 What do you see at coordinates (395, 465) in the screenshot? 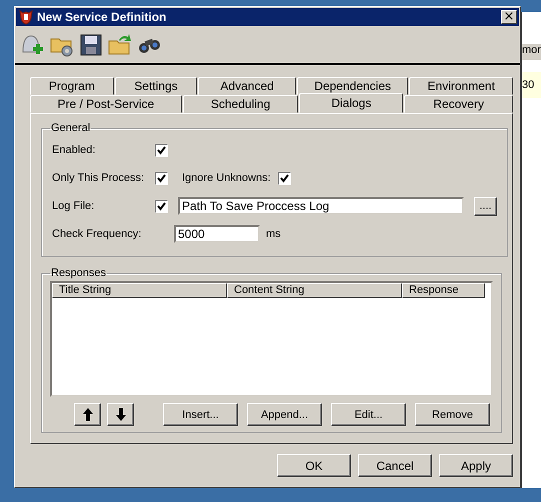
I see `dialog-button: Cancel` at bounding box center [395, 465].